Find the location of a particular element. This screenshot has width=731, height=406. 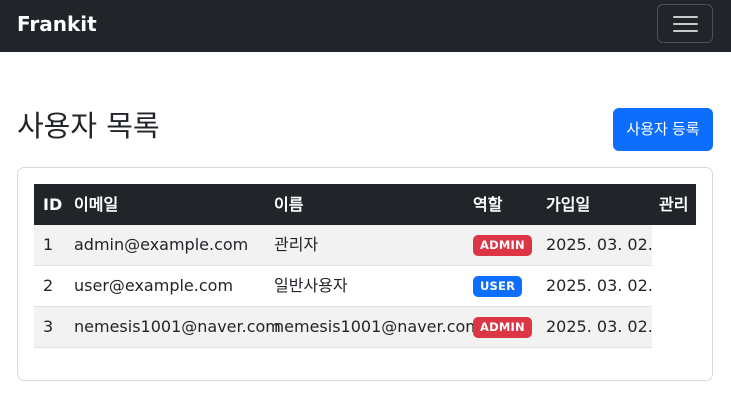

hamburger-menu-icon is located at coordinates (685, 17).